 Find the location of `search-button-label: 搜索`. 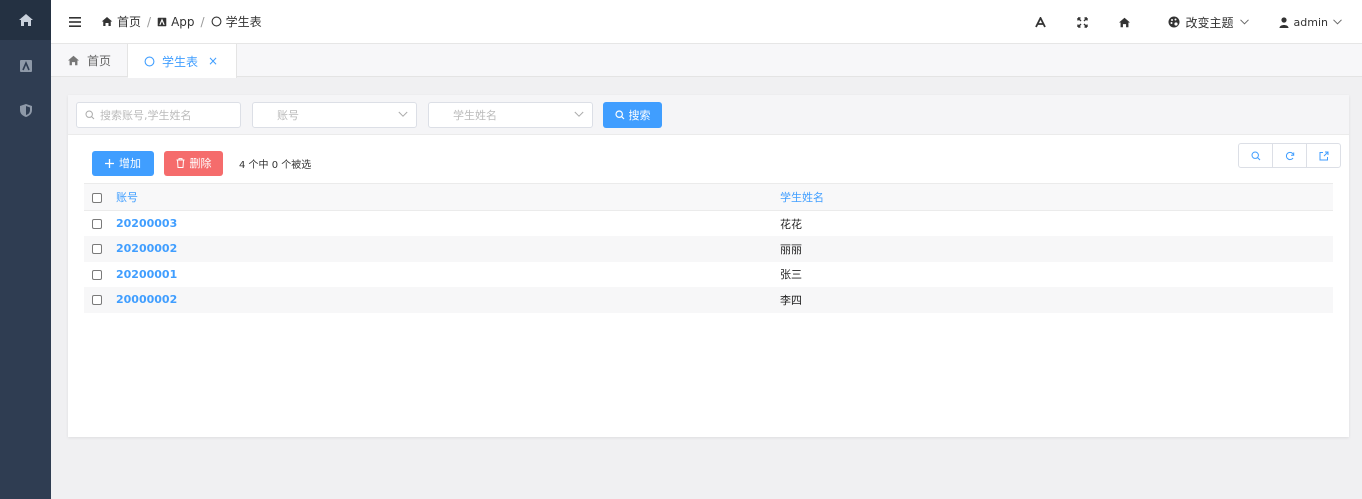

search-button-label: 搜索 is located at coordinates (639, 115).